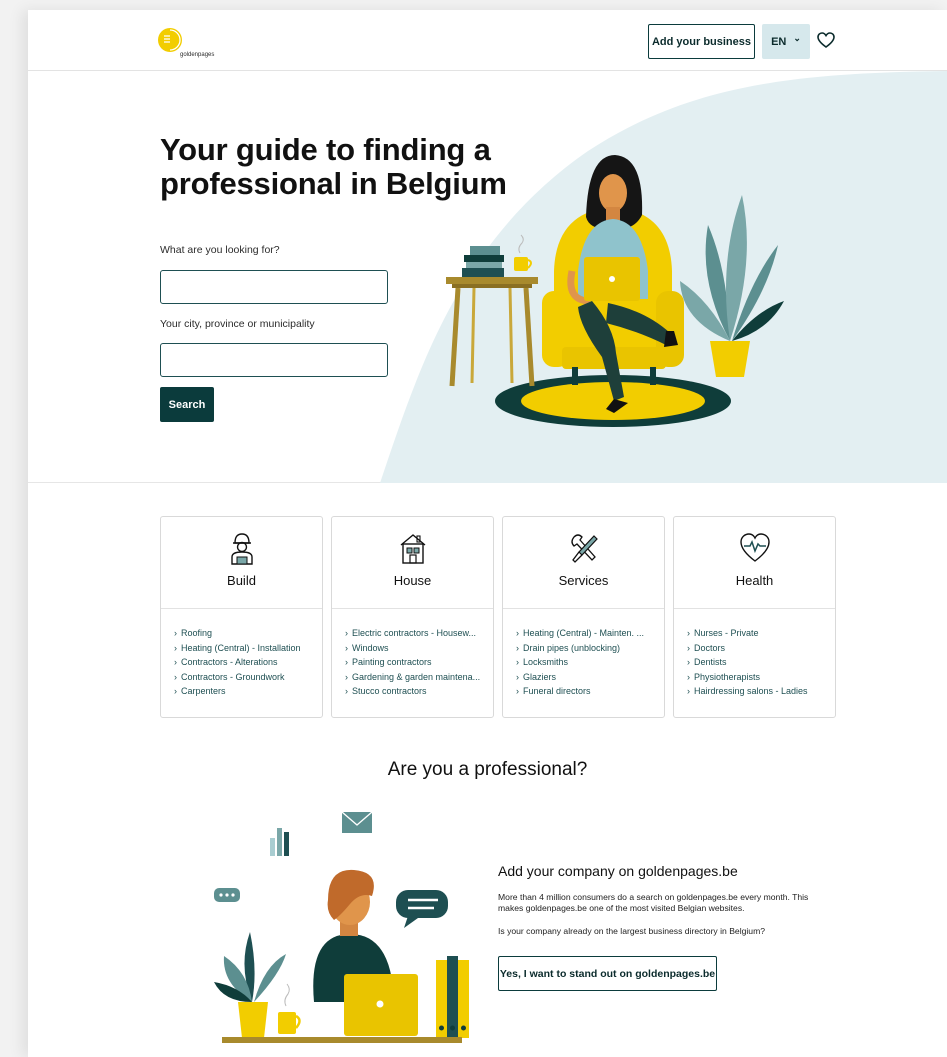 This screenshot has height=1057, width=947. Describe the element at coordinates (583, 580) in the screenshot. I see `card-title: Services` at that location.